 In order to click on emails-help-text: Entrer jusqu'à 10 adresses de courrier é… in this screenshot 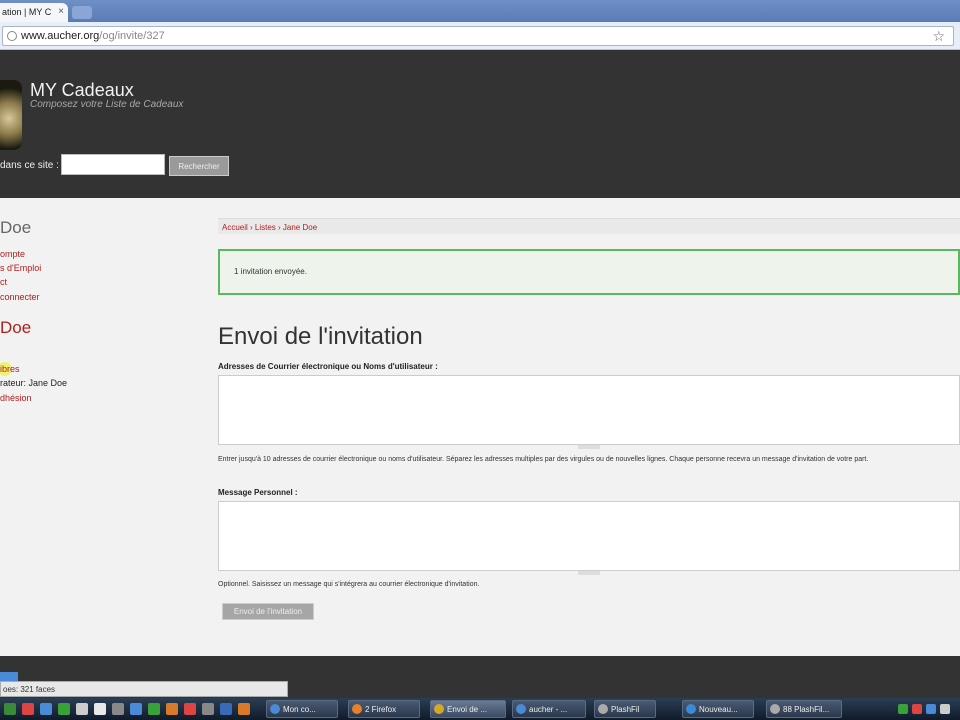, I will do `click(543, 459)`.